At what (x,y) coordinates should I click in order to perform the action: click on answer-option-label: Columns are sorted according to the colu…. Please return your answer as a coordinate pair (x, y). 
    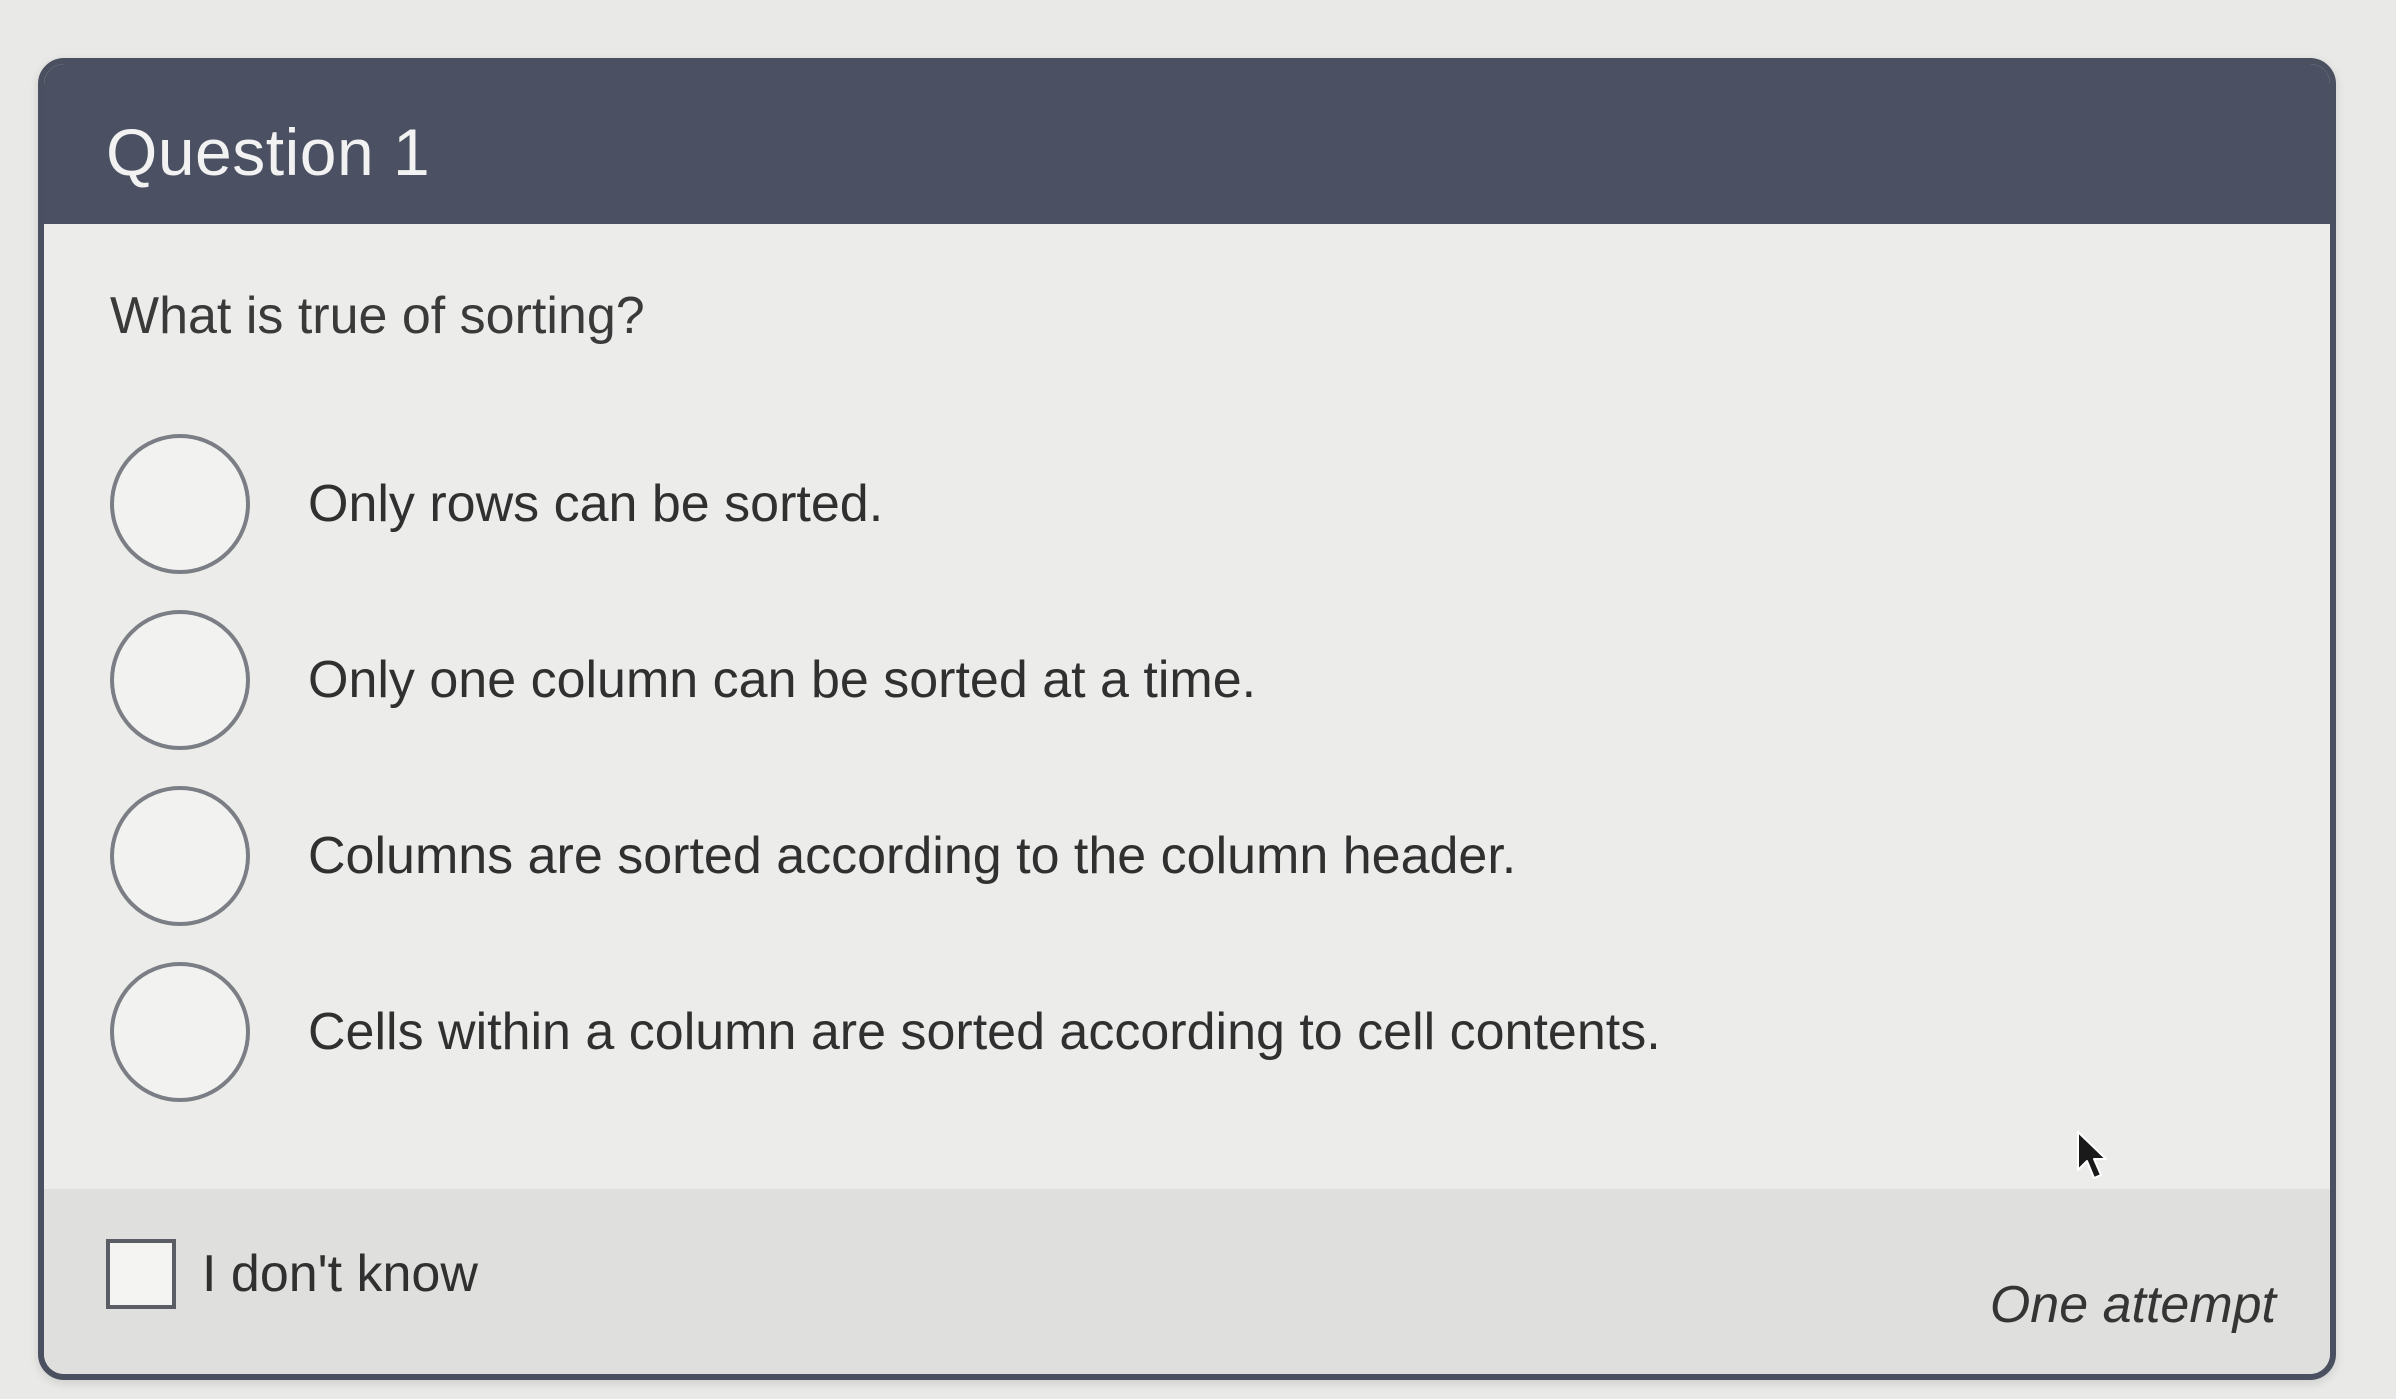
    Looking at the image, I should click on (912, 856).